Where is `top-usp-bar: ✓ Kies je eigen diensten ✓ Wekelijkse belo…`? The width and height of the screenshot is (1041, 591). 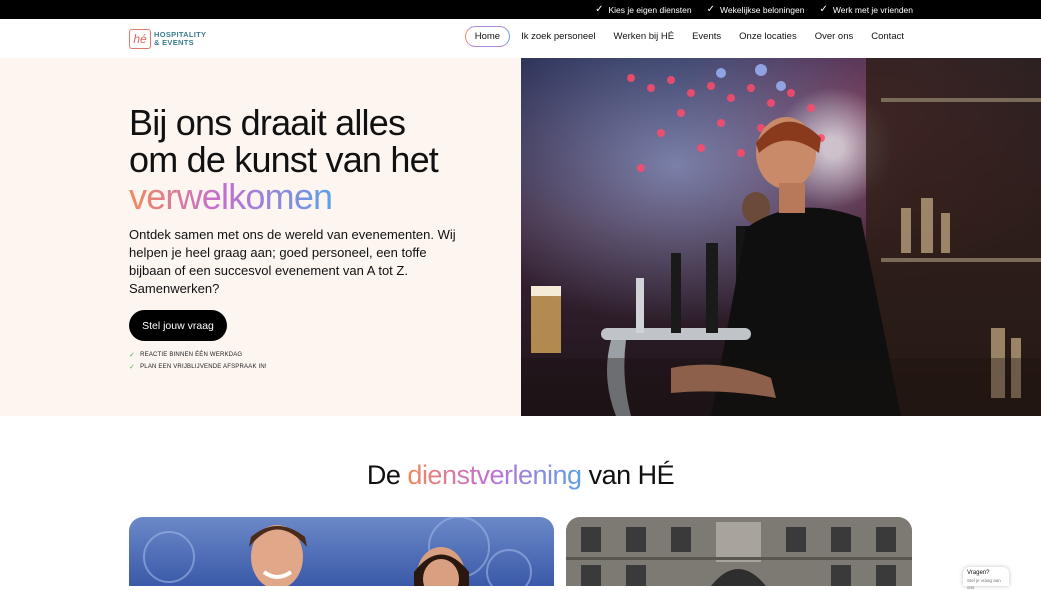
top-usp-bar: ✓ Kies je eigen diensten ✓ Wekelijkse belo… is located at coordinates (520, 9).